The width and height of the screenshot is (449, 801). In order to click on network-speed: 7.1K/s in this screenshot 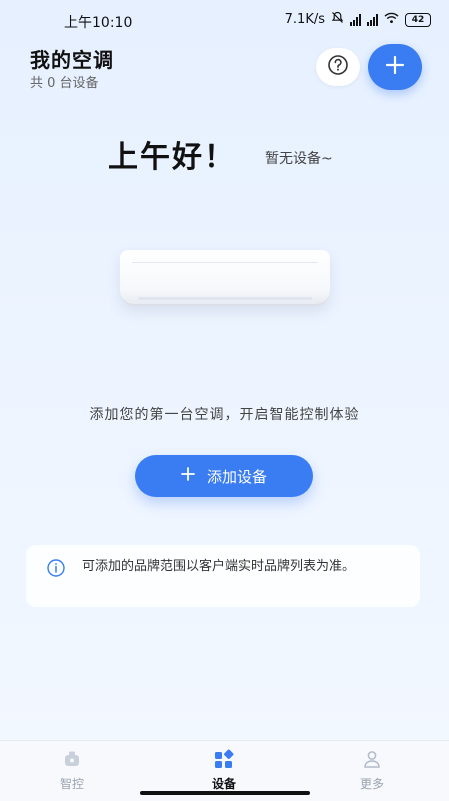, I will do `click(304, 19)`.